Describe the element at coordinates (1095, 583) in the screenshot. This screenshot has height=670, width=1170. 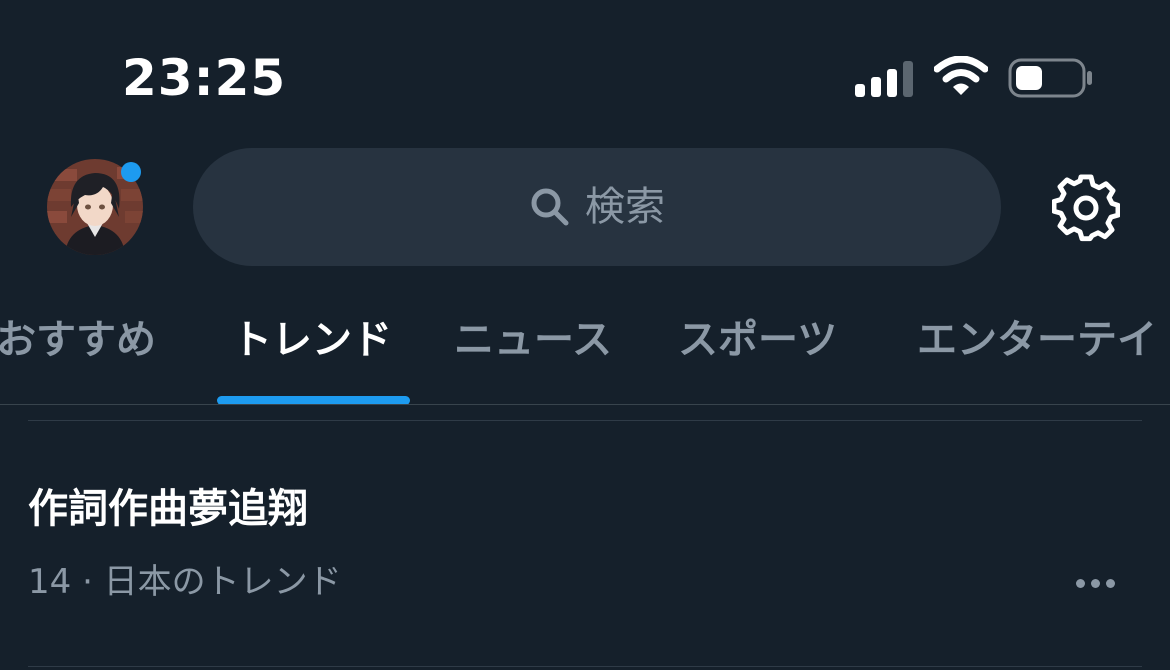
I see `more-horizontal-icon` at that location.